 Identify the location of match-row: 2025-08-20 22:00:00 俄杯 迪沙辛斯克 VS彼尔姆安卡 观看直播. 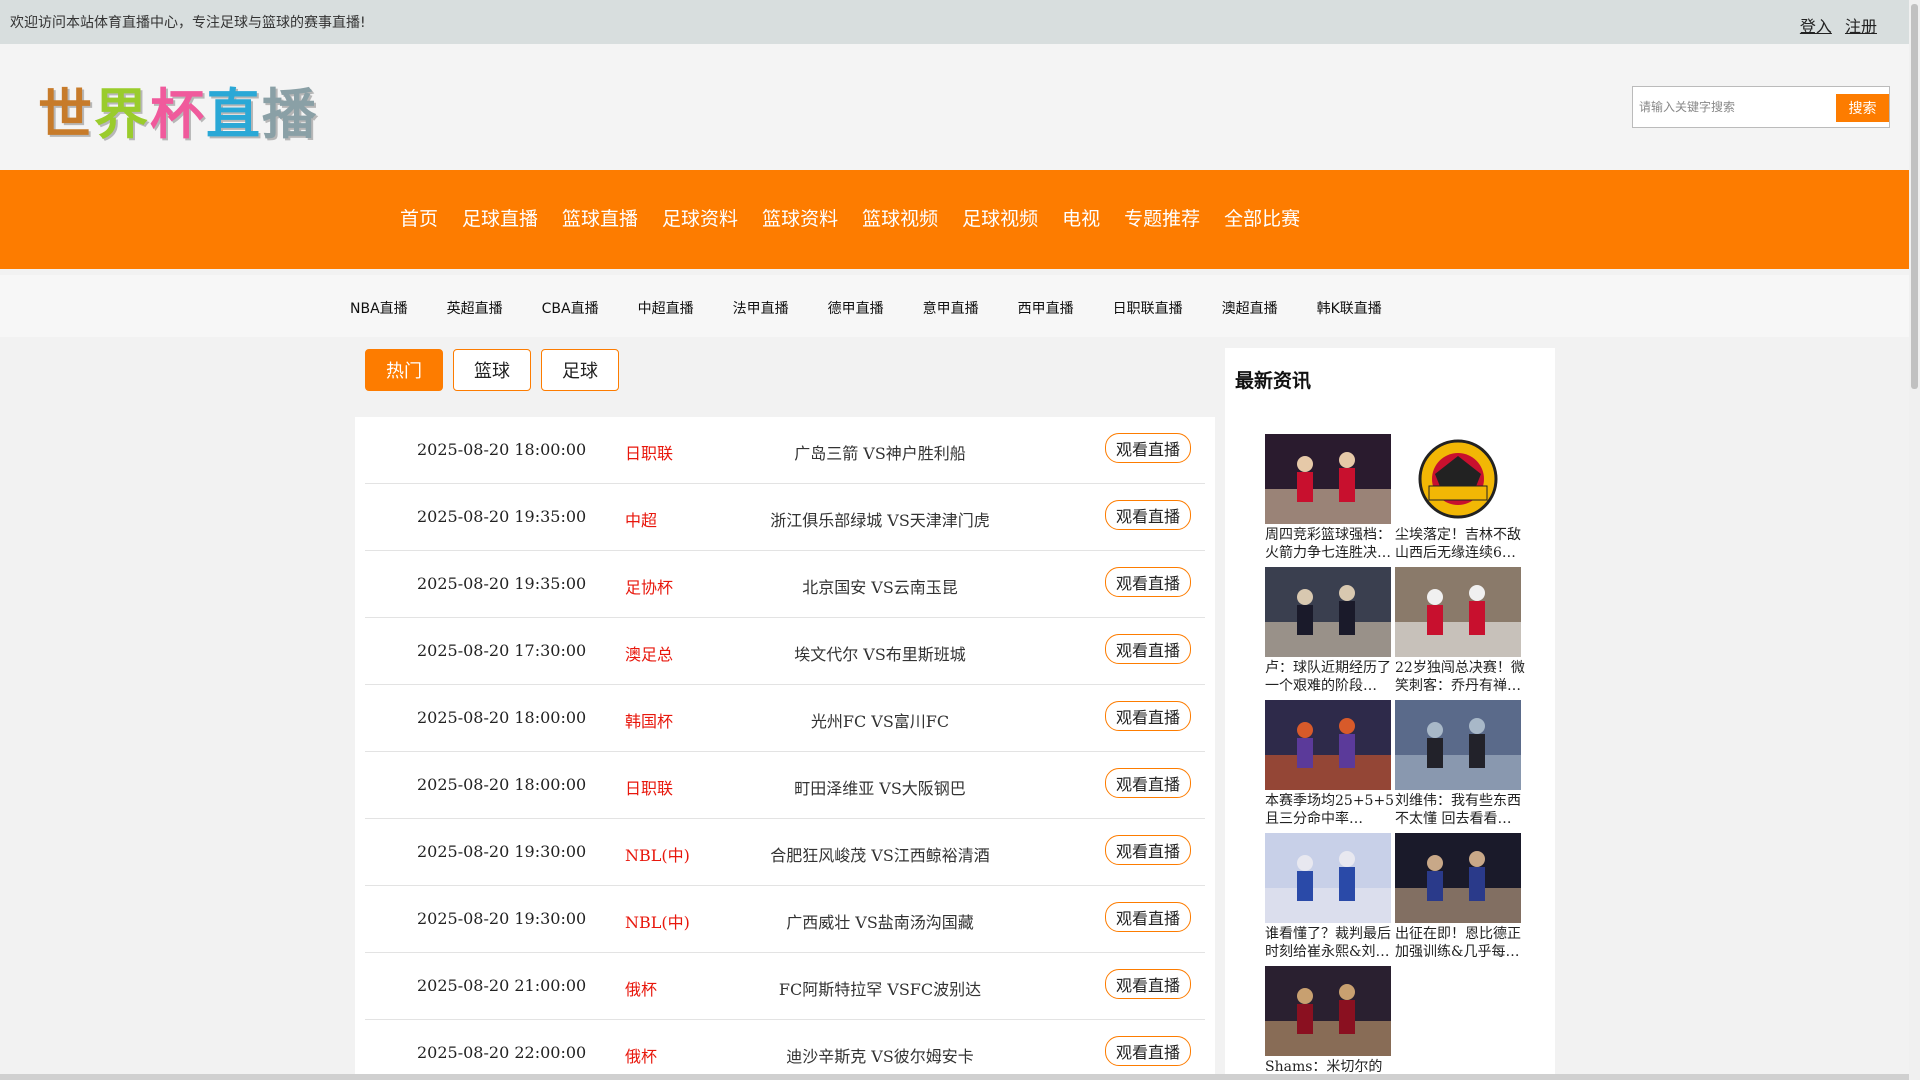
(785, 1050).